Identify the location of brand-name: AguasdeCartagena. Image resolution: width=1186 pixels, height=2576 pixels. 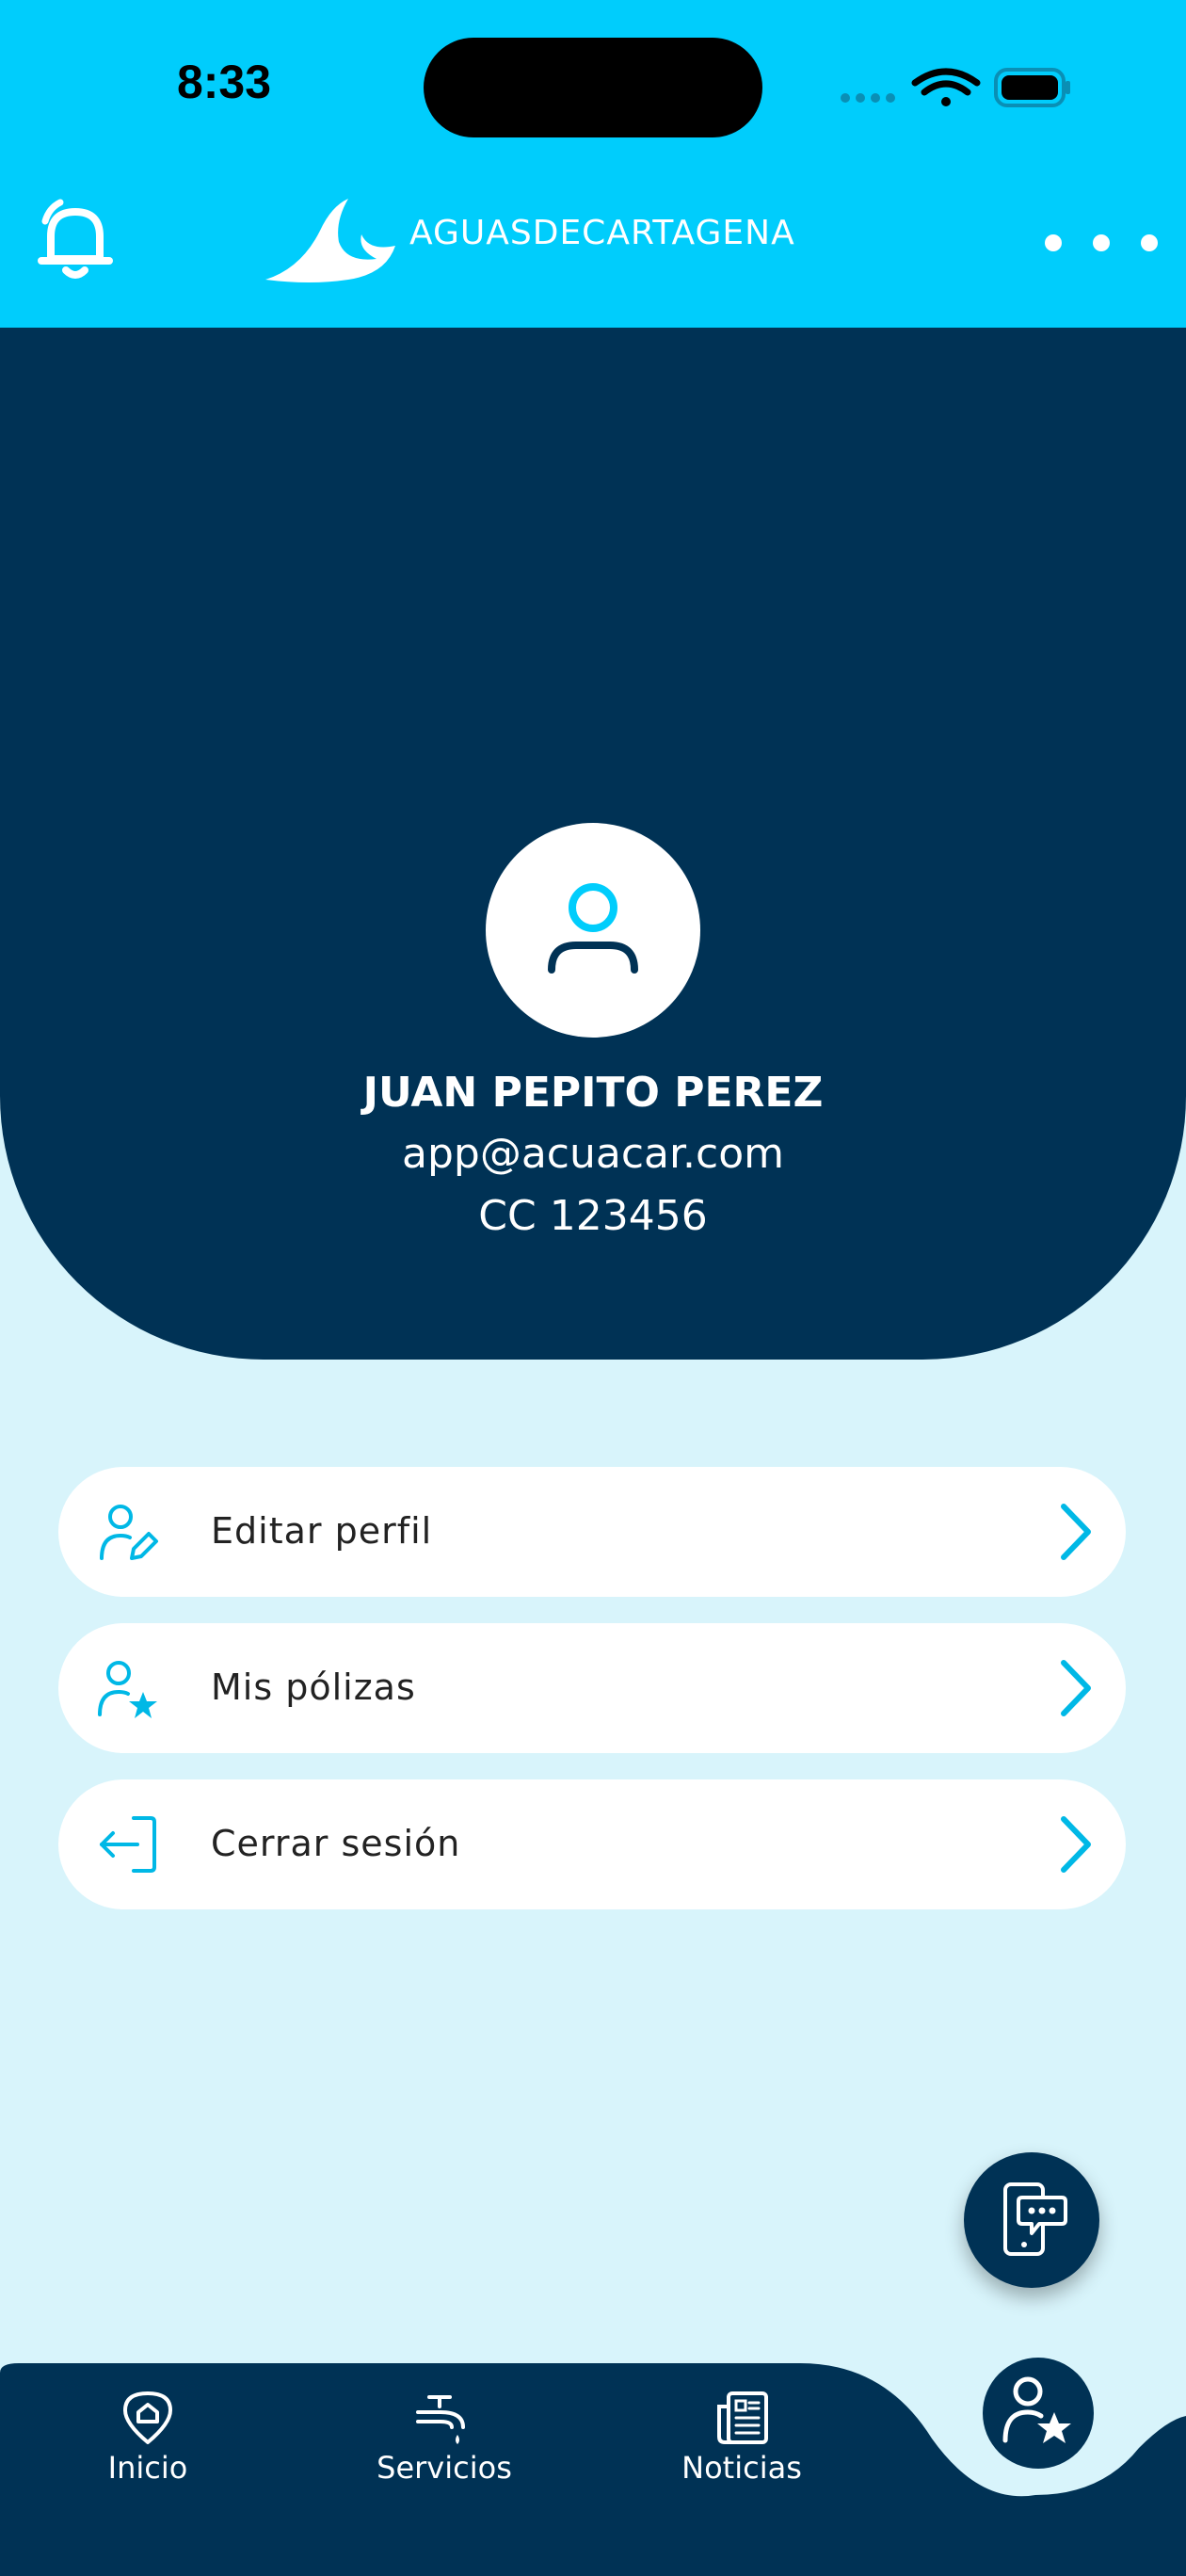
(602, 233).